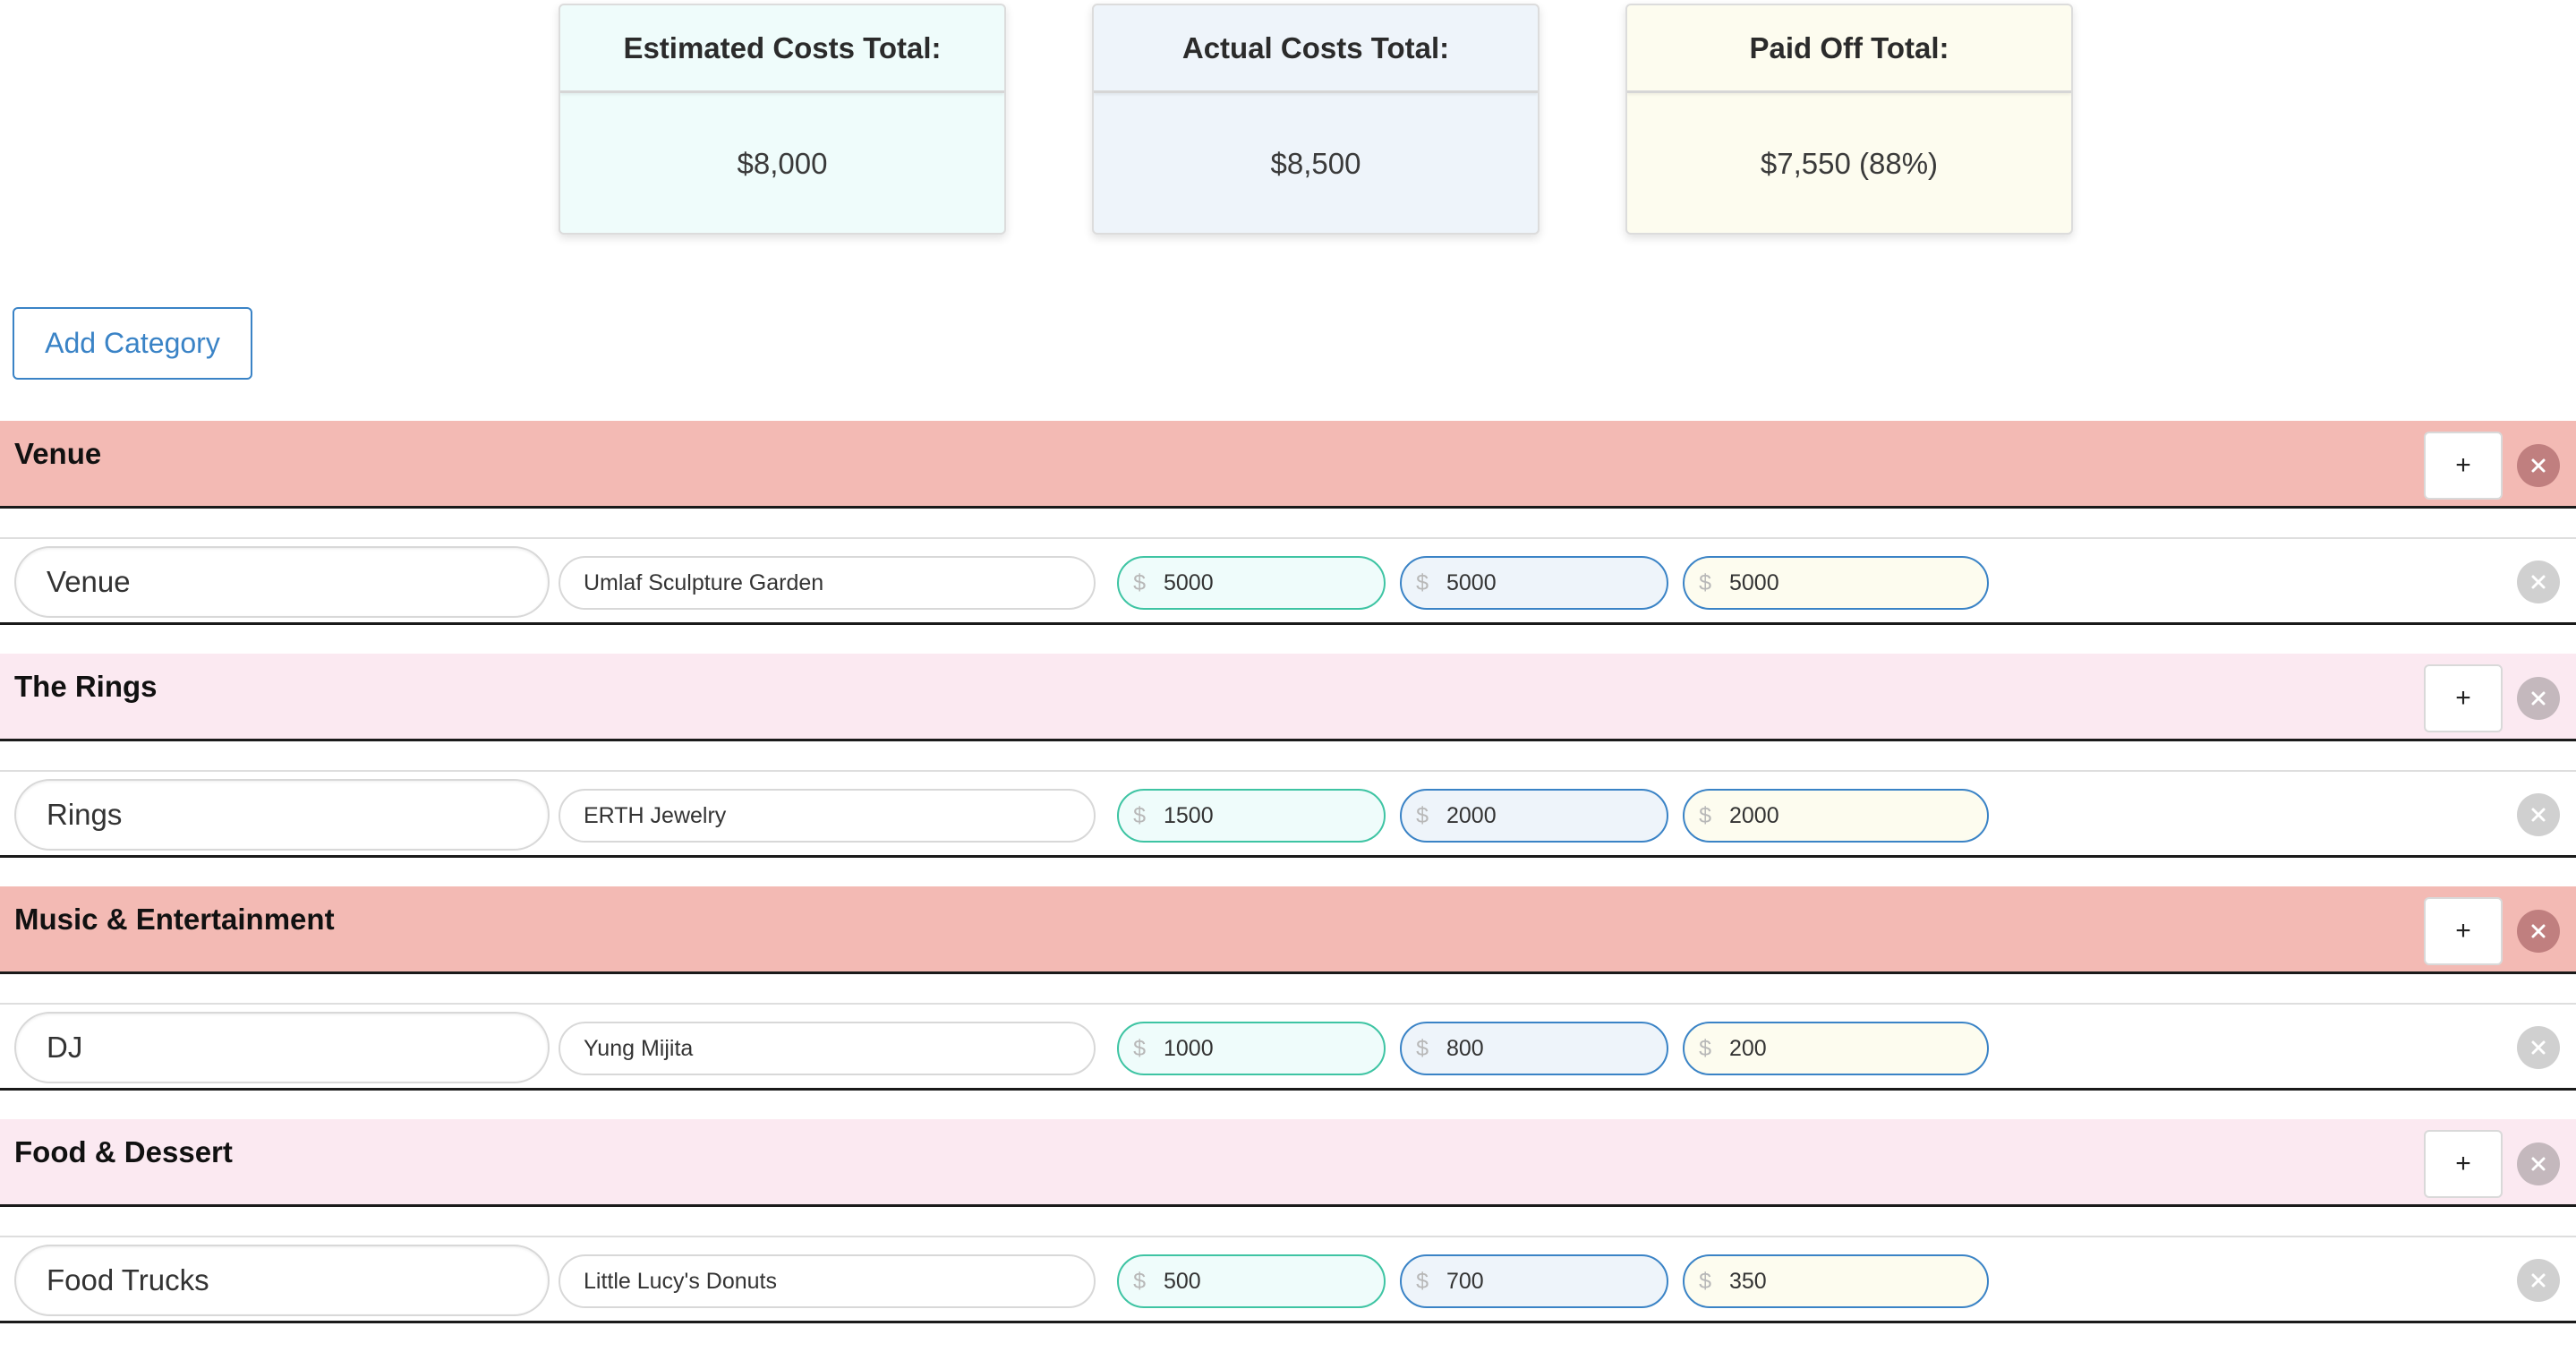 The width and height of the screenshot is (2576, 1352). What do you see at coordinates (1534, 816) in the screenshot?
I see `actual-cost-input: $ 2000` at bounding box center [1534, 816].